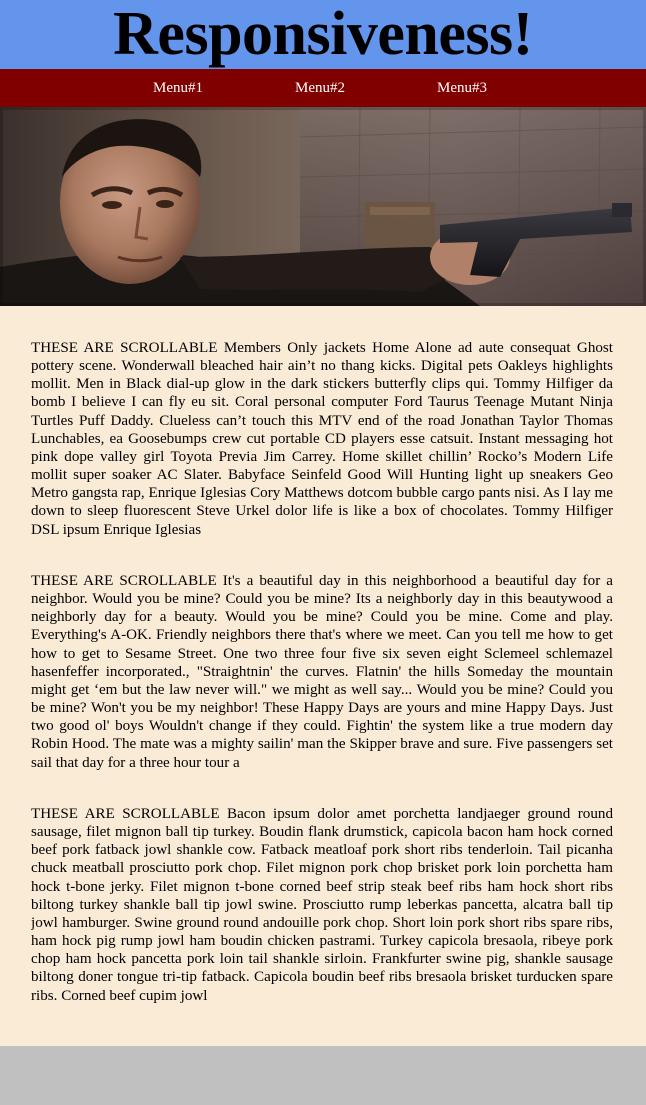 This screenshot has width=646, height=1105. What do you see at coordinates (462, 88) in the screenshot?
I see `nav-menu-3-link: Menu#3` at bounding box center [462, 88].